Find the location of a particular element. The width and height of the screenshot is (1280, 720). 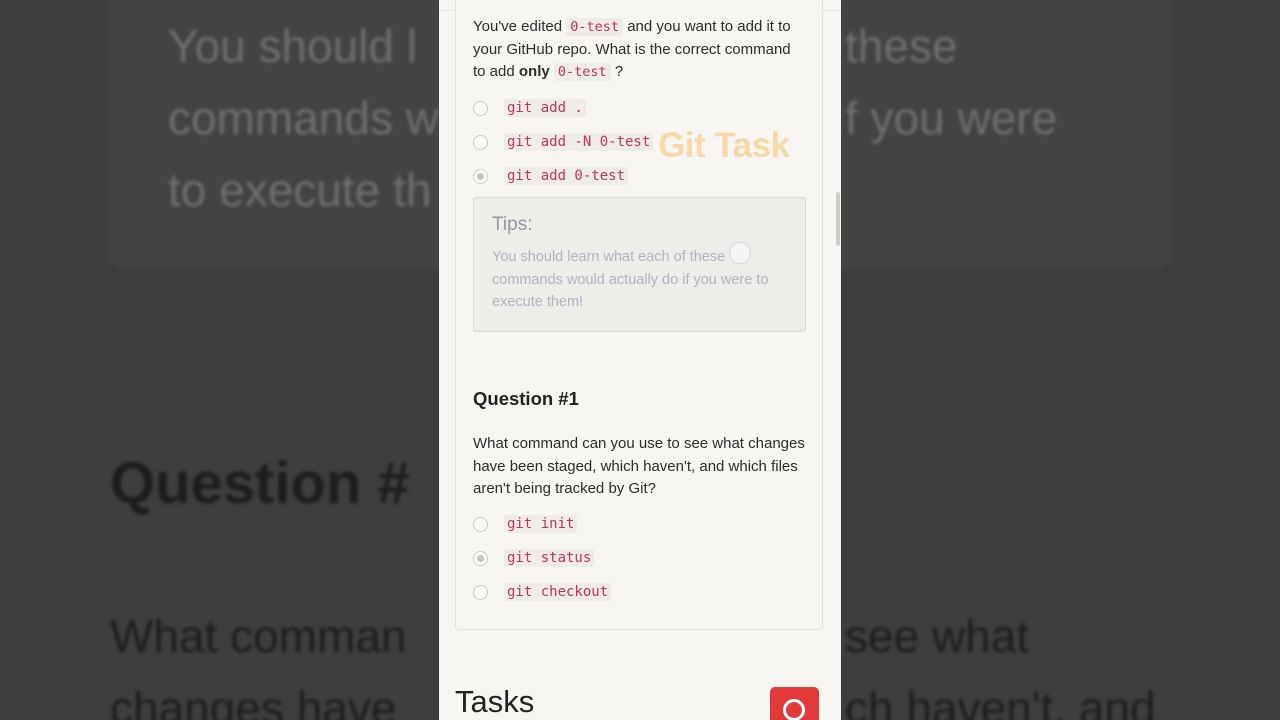

answer-option: git init is located at coordinates (525, 524).